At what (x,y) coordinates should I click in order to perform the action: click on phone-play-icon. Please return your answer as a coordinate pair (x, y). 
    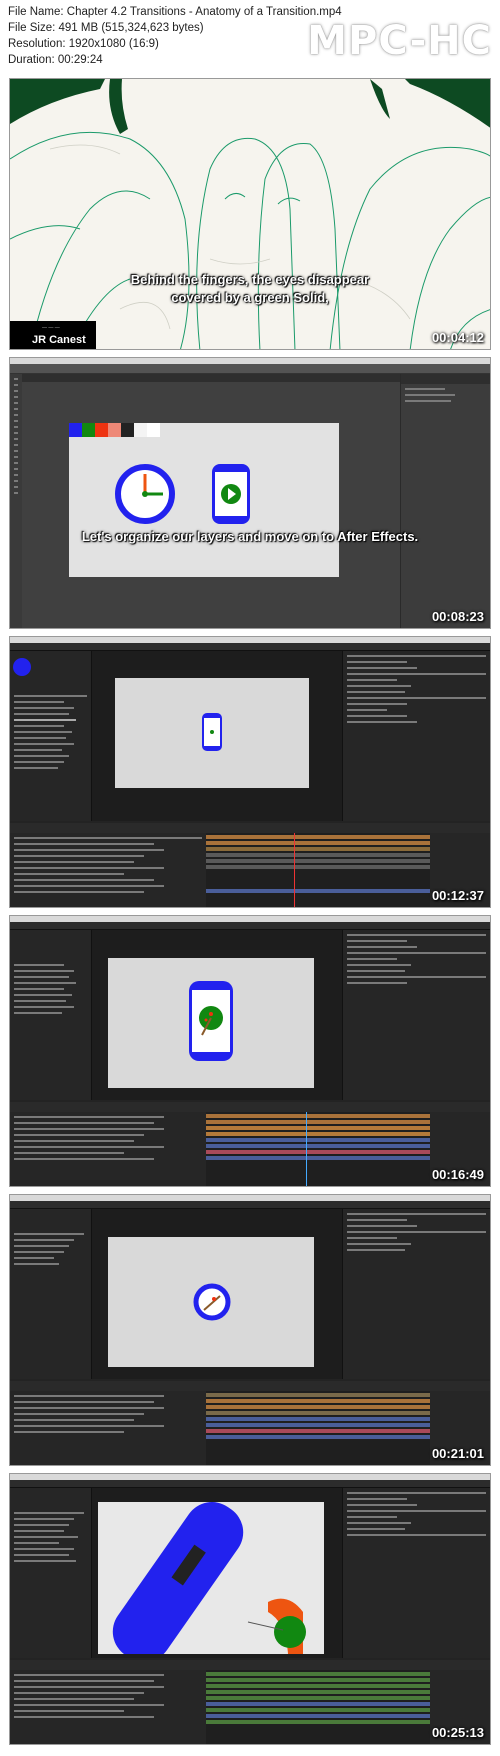
    Looking at the image, I should click on (231, 494).